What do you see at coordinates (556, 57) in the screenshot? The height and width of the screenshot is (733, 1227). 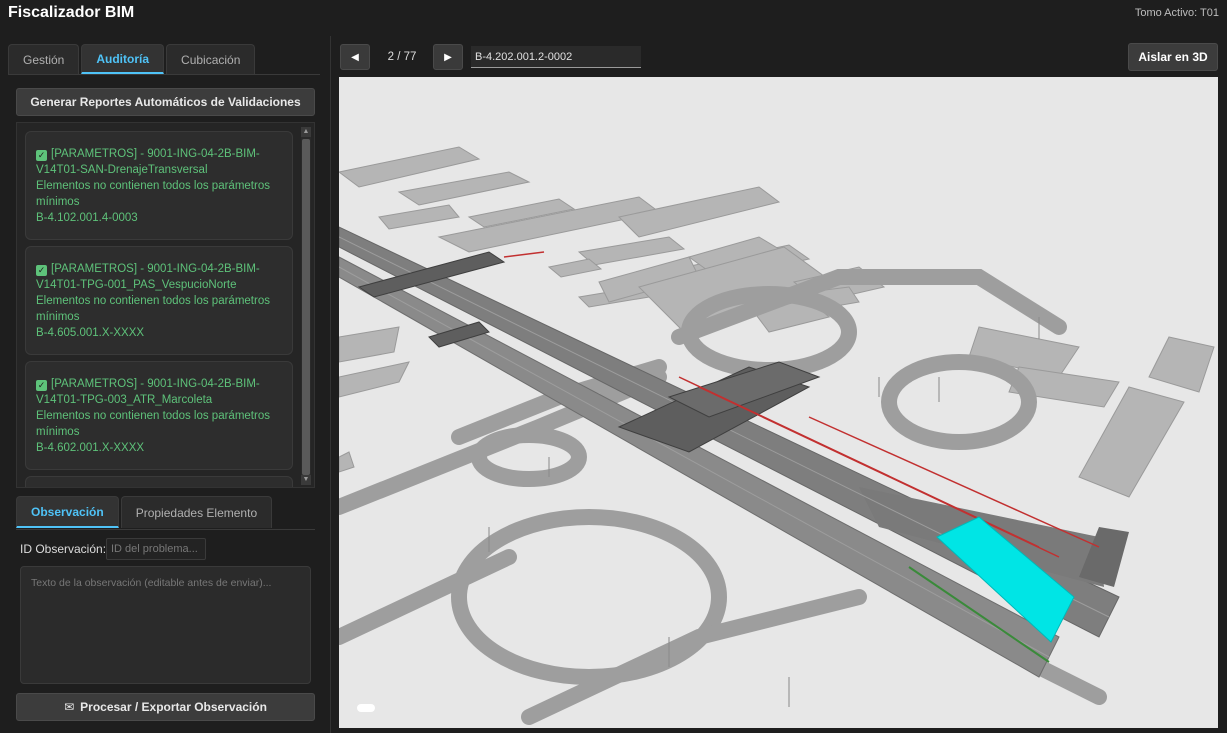 I see `element-id-input` at bounding box center [556, 57].